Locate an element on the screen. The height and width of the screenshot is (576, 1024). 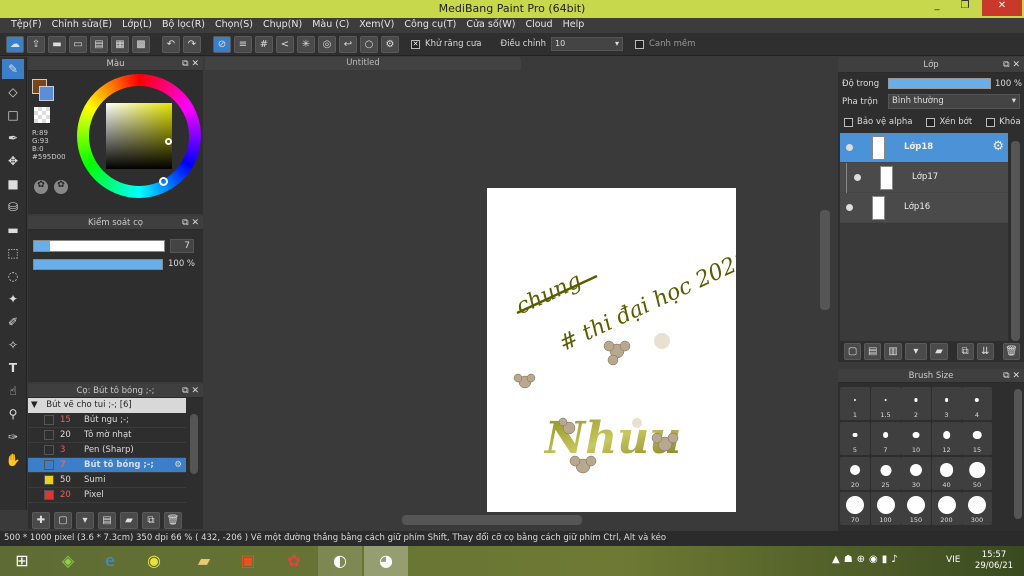
brush-size-option: 12 is located at coordinates (946, 438).